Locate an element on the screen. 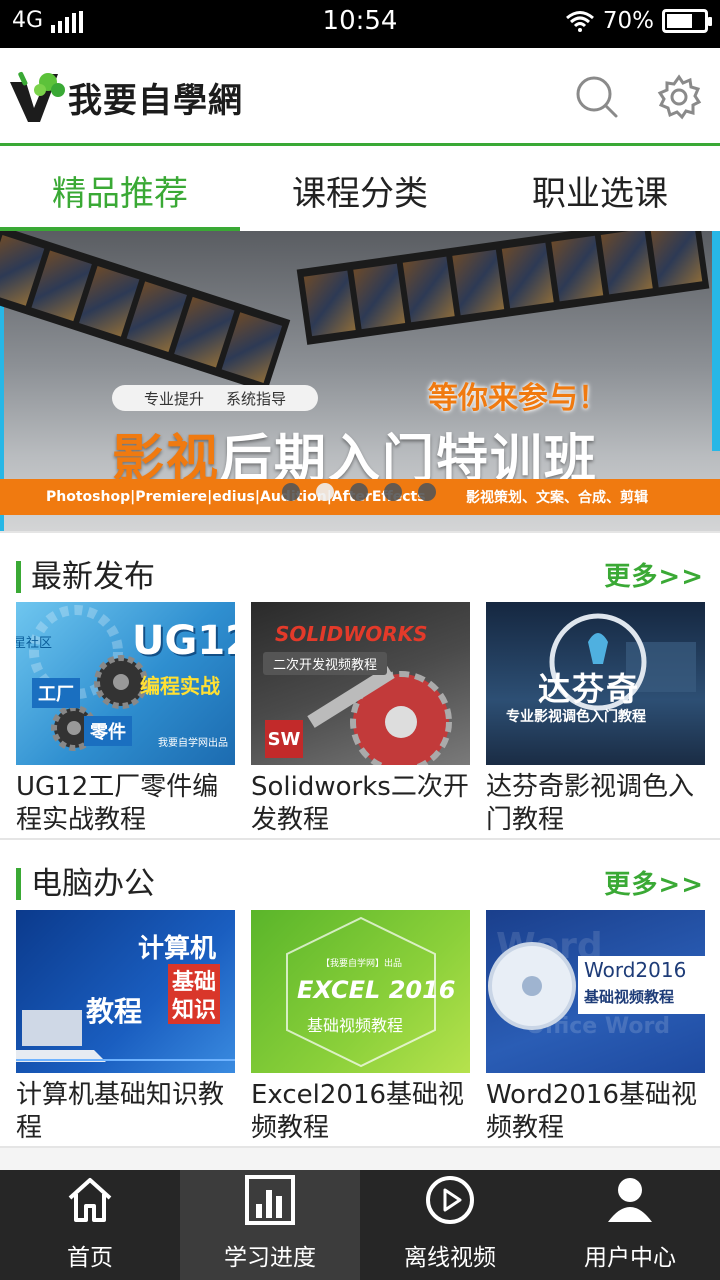 Image resolution: width=720 pixels, height=1280 pixels. thumb-main-text: EXCEL 2016 is located at coordinates (376, 990).